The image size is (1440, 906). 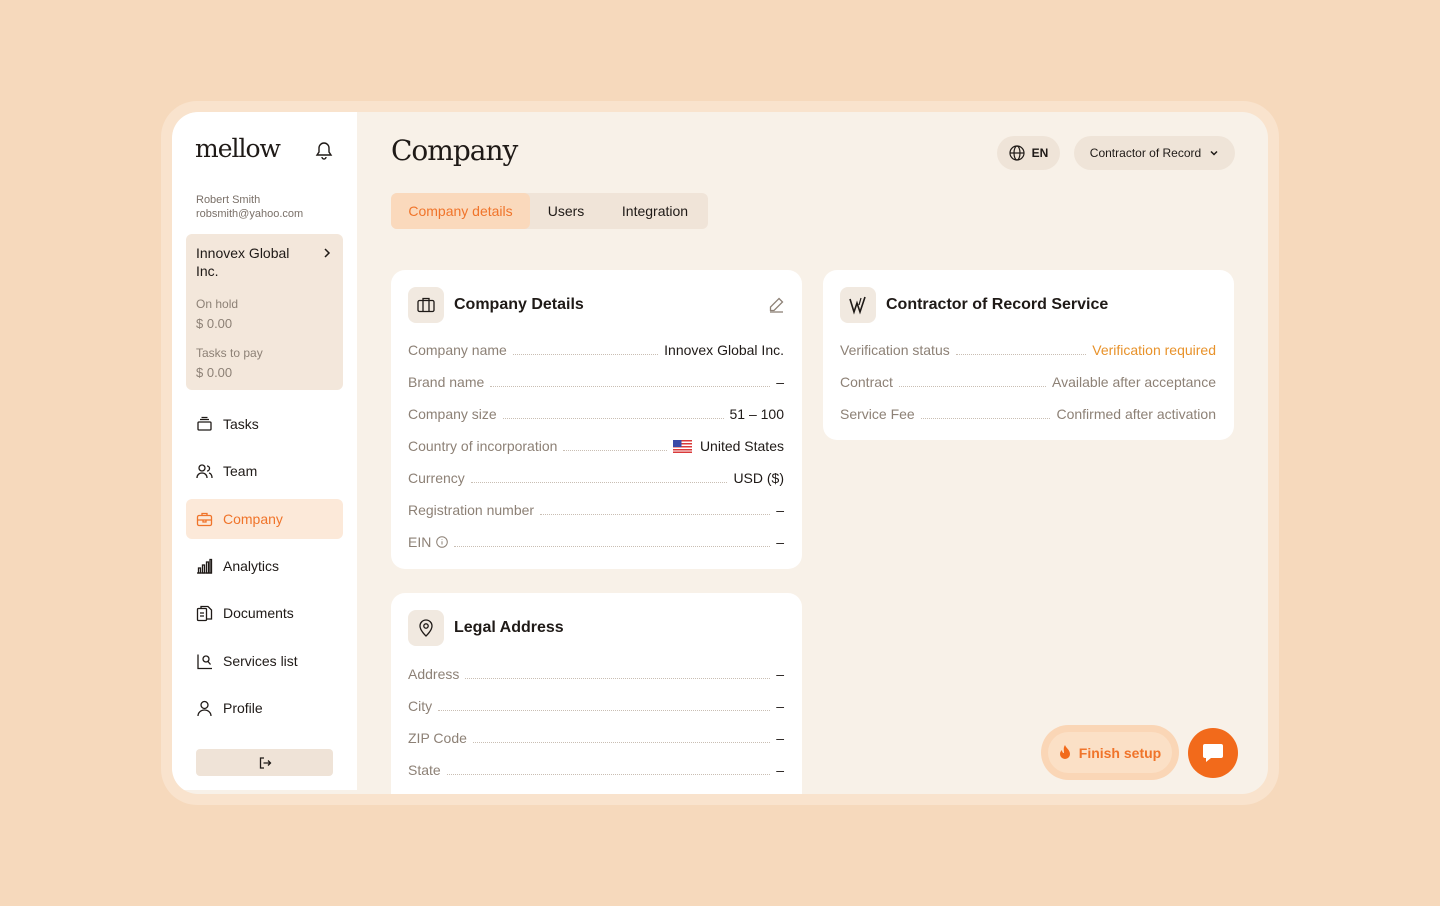 I want to click on cor-service-title: Contractor of Record Service, so click(x=997, y=304).